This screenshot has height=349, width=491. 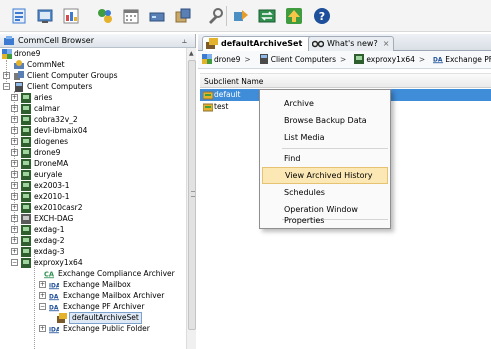 I want to click on tools-icon, so click(x=215, y=16).